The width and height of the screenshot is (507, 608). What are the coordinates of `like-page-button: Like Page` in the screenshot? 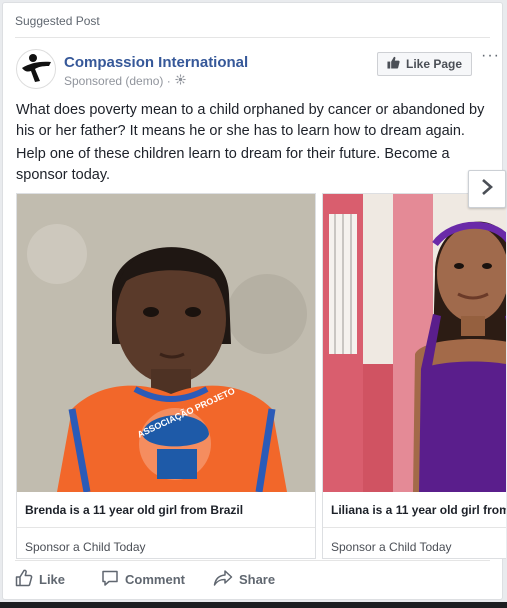 It's located at (424, 64).